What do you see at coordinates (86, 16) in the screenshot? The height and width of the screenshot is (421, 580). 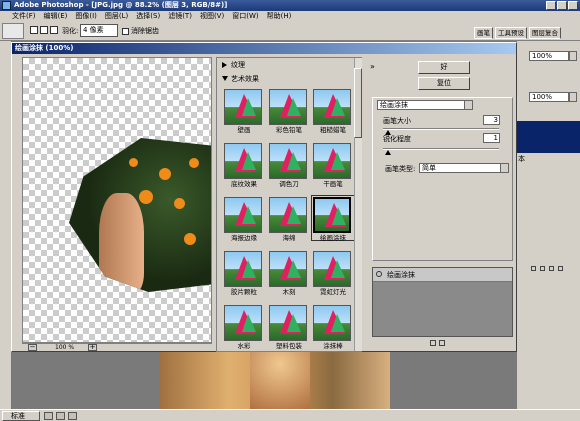 I see `menu-image: 图像(I)` at bounding box center [86, 16].